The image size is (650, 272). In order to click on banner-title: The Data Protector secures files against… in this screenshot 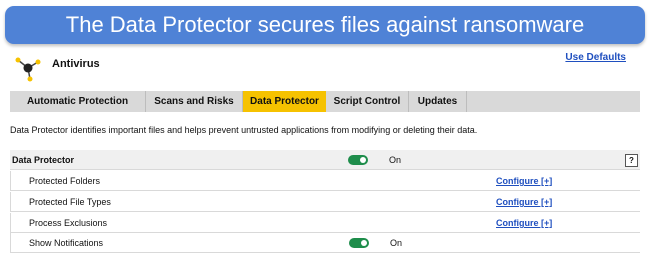, I will do `click(325, 25)`.